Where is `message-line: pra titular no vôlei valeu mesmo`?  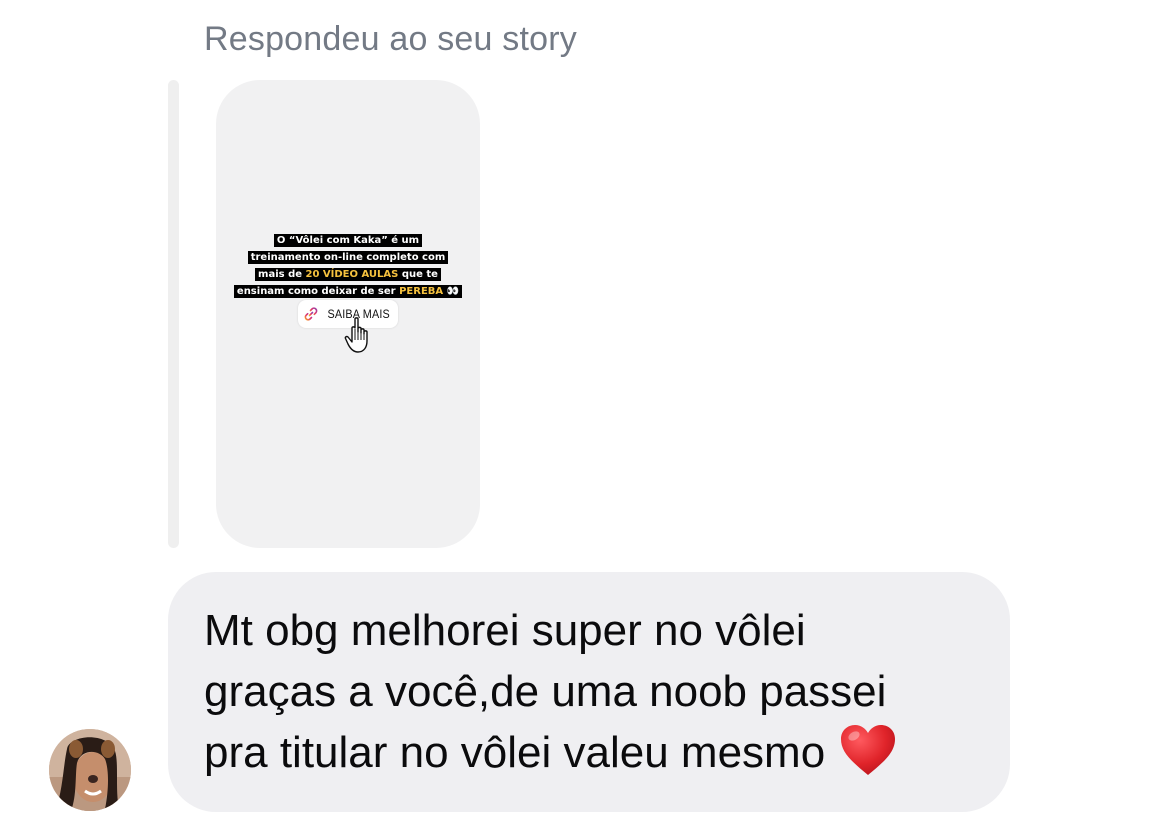 message-line: pra titular no vôlei valeu mesmo is located at coordinates (599, 752).